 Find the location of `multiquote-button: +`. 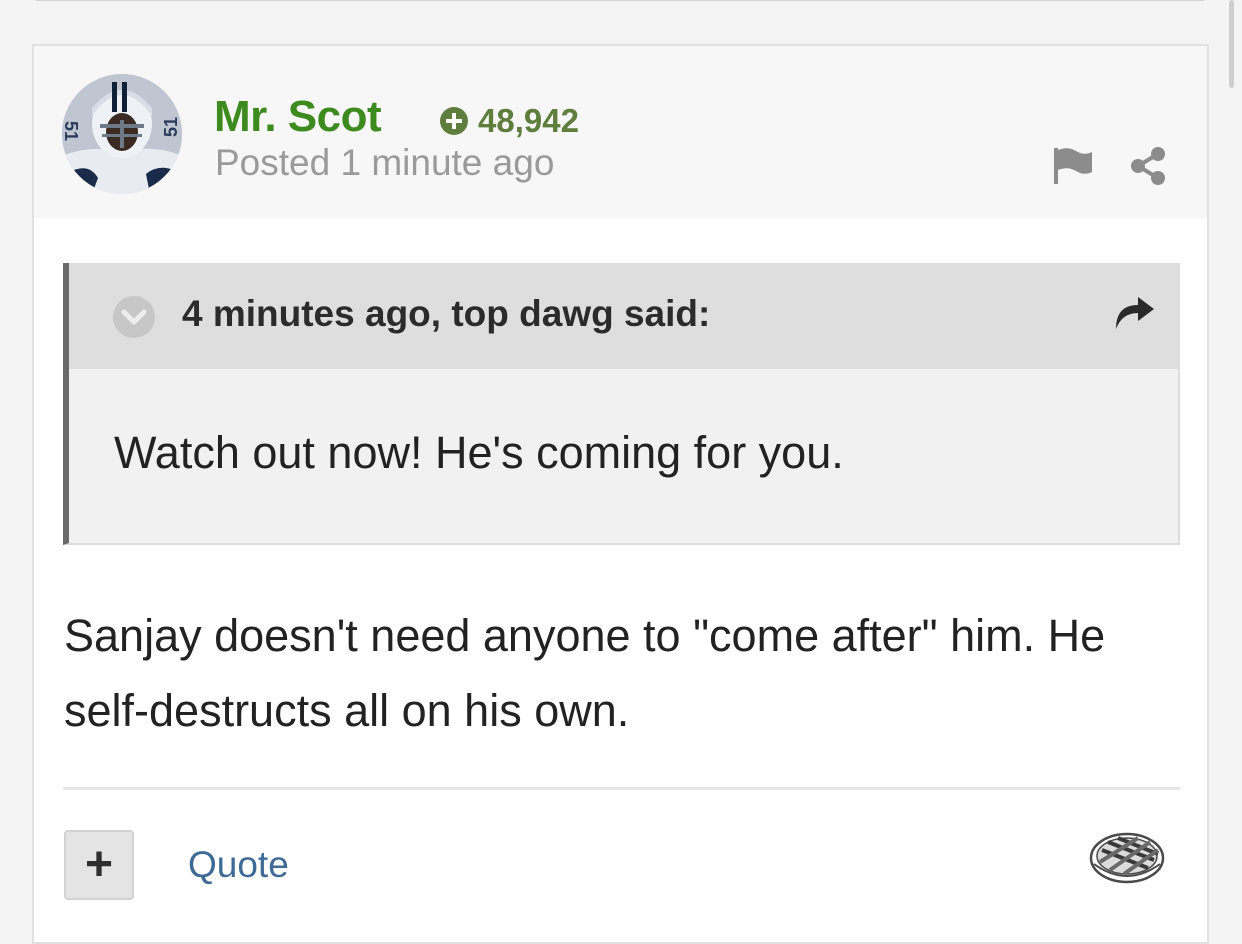

multiquote-button: + is located at coordinates (99, 865).